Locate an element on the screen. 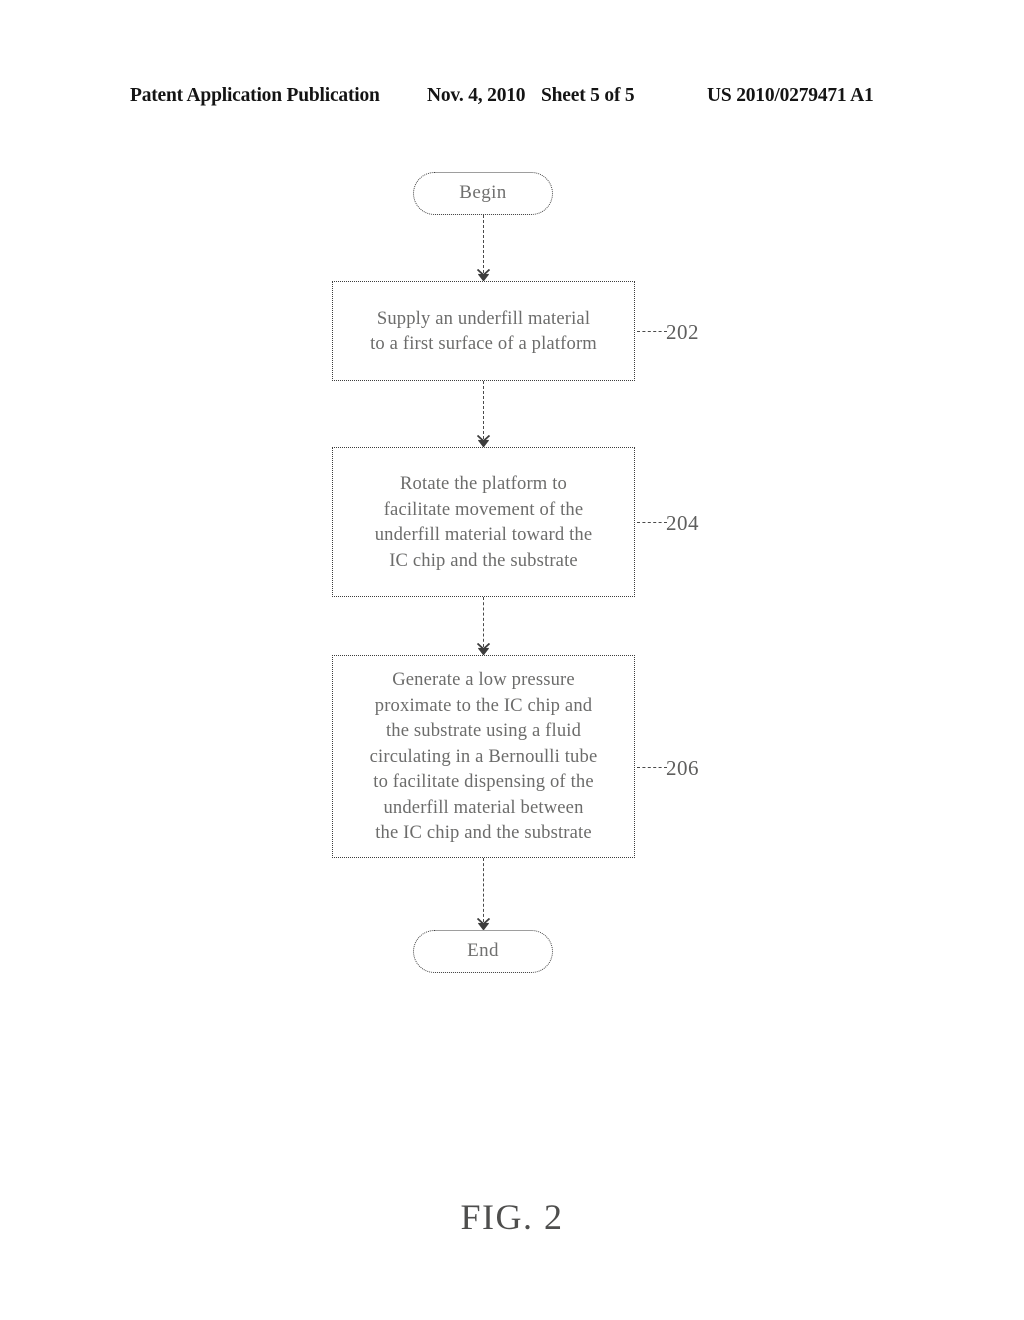  flowchart-terminal-end: End is located at coordinates (483, 951).